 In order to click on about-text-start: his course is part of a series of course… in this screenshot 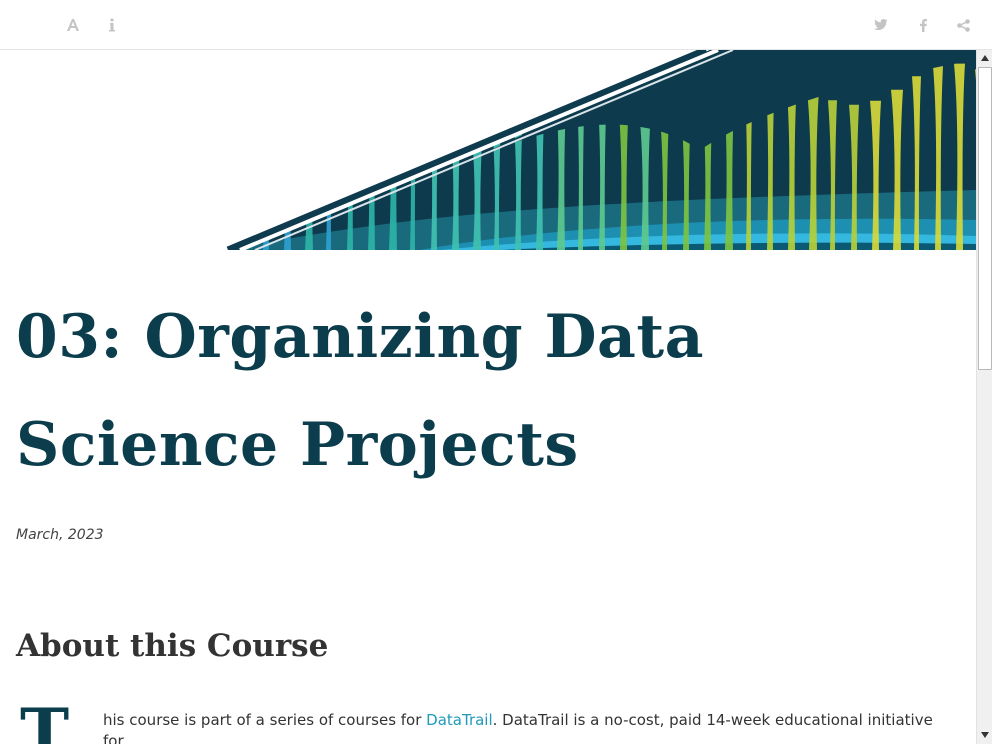, I will do `click(265, 720)`.